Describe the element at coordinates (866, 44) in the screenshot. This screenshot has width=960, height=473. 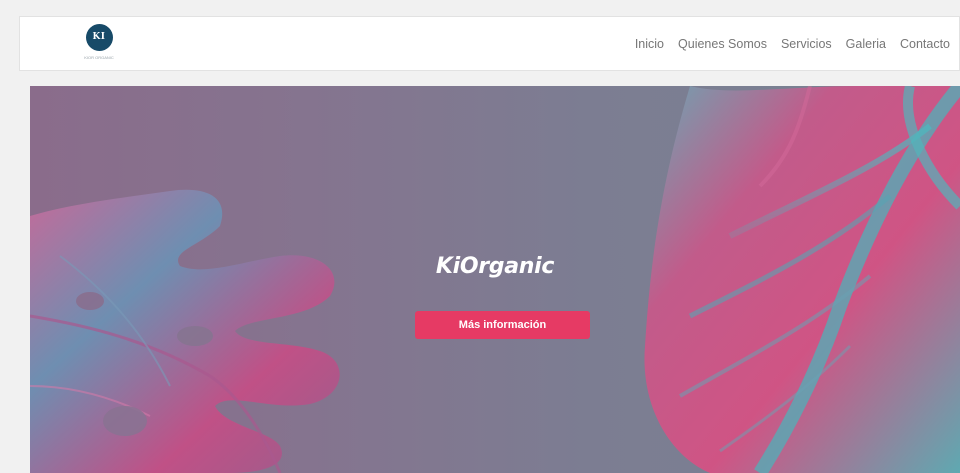
I see `nav-link-galeria: Galeria` at that location.